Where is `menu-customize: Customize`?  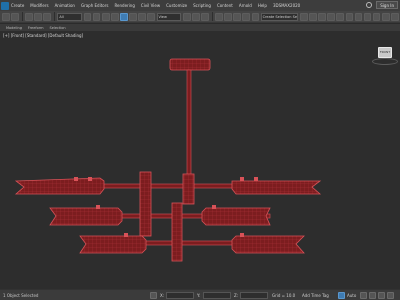 menu-customize: Customize is located at coordinates (176, 5).